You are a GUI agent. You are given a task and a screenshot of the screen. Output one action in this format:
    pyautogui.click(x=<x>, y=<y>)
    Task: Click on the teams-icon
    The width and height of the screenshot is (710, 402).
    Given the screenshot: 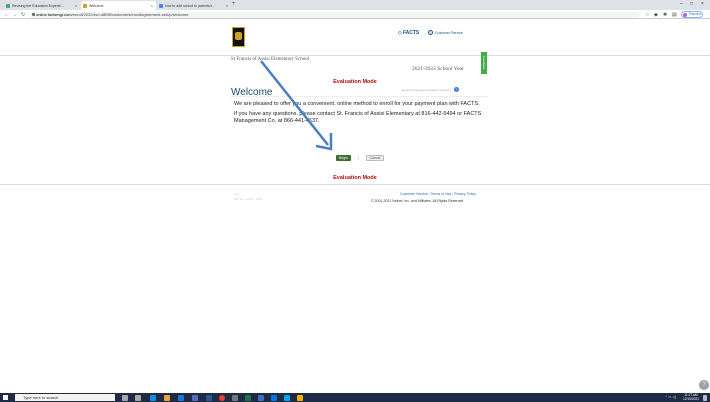 What is the action you would take?
    pyautogui.click(x=261, y=397)
    